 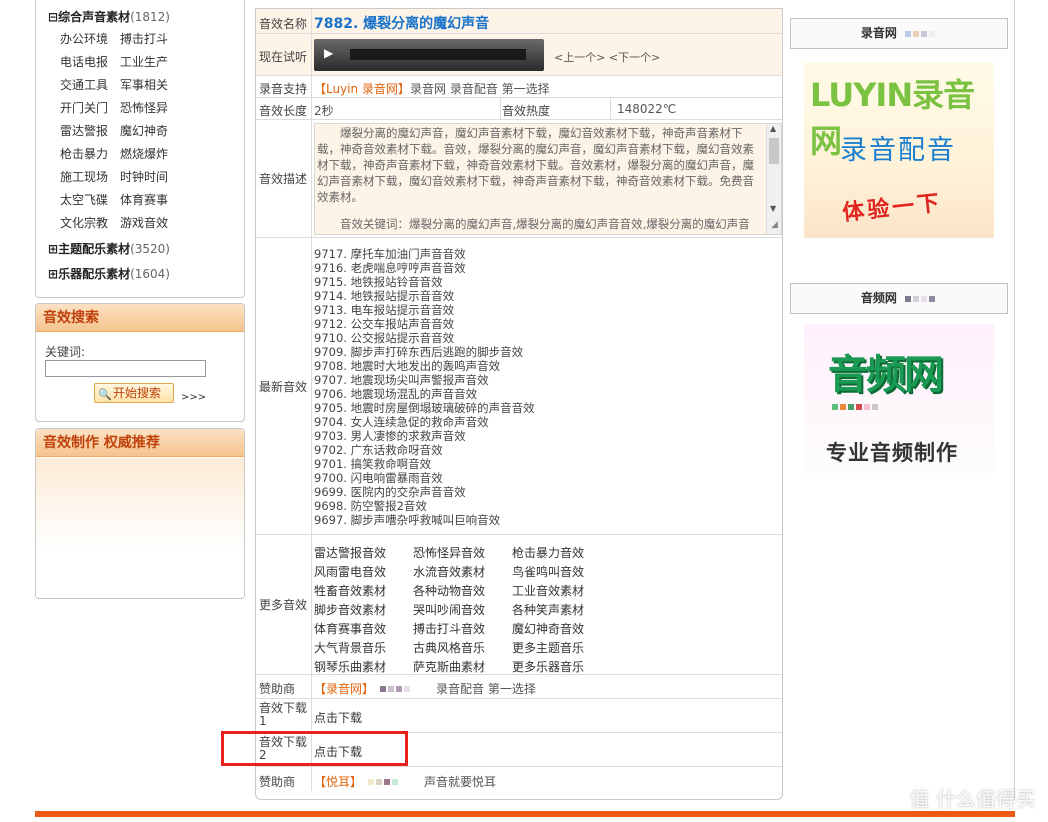 I want to click on more-sound-link: 大气背景音乐, so click(x=350, y=647).